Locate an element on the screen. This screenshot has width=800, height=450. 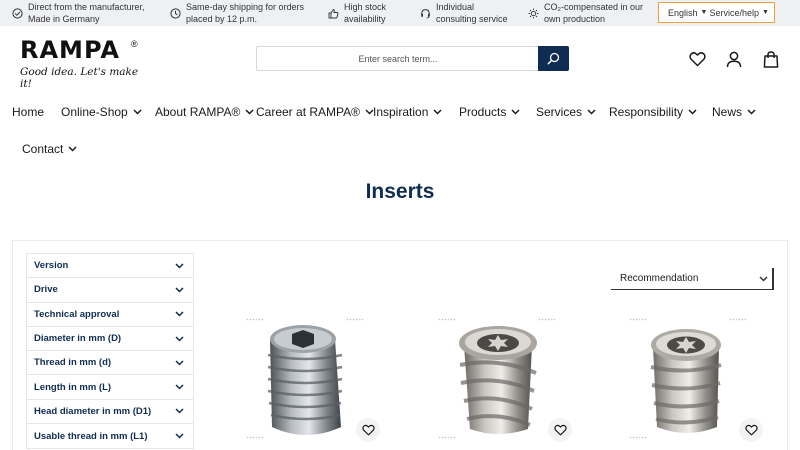
language-service-box: English ▼ Service/help ▼ is located at coordinates (716, 12).